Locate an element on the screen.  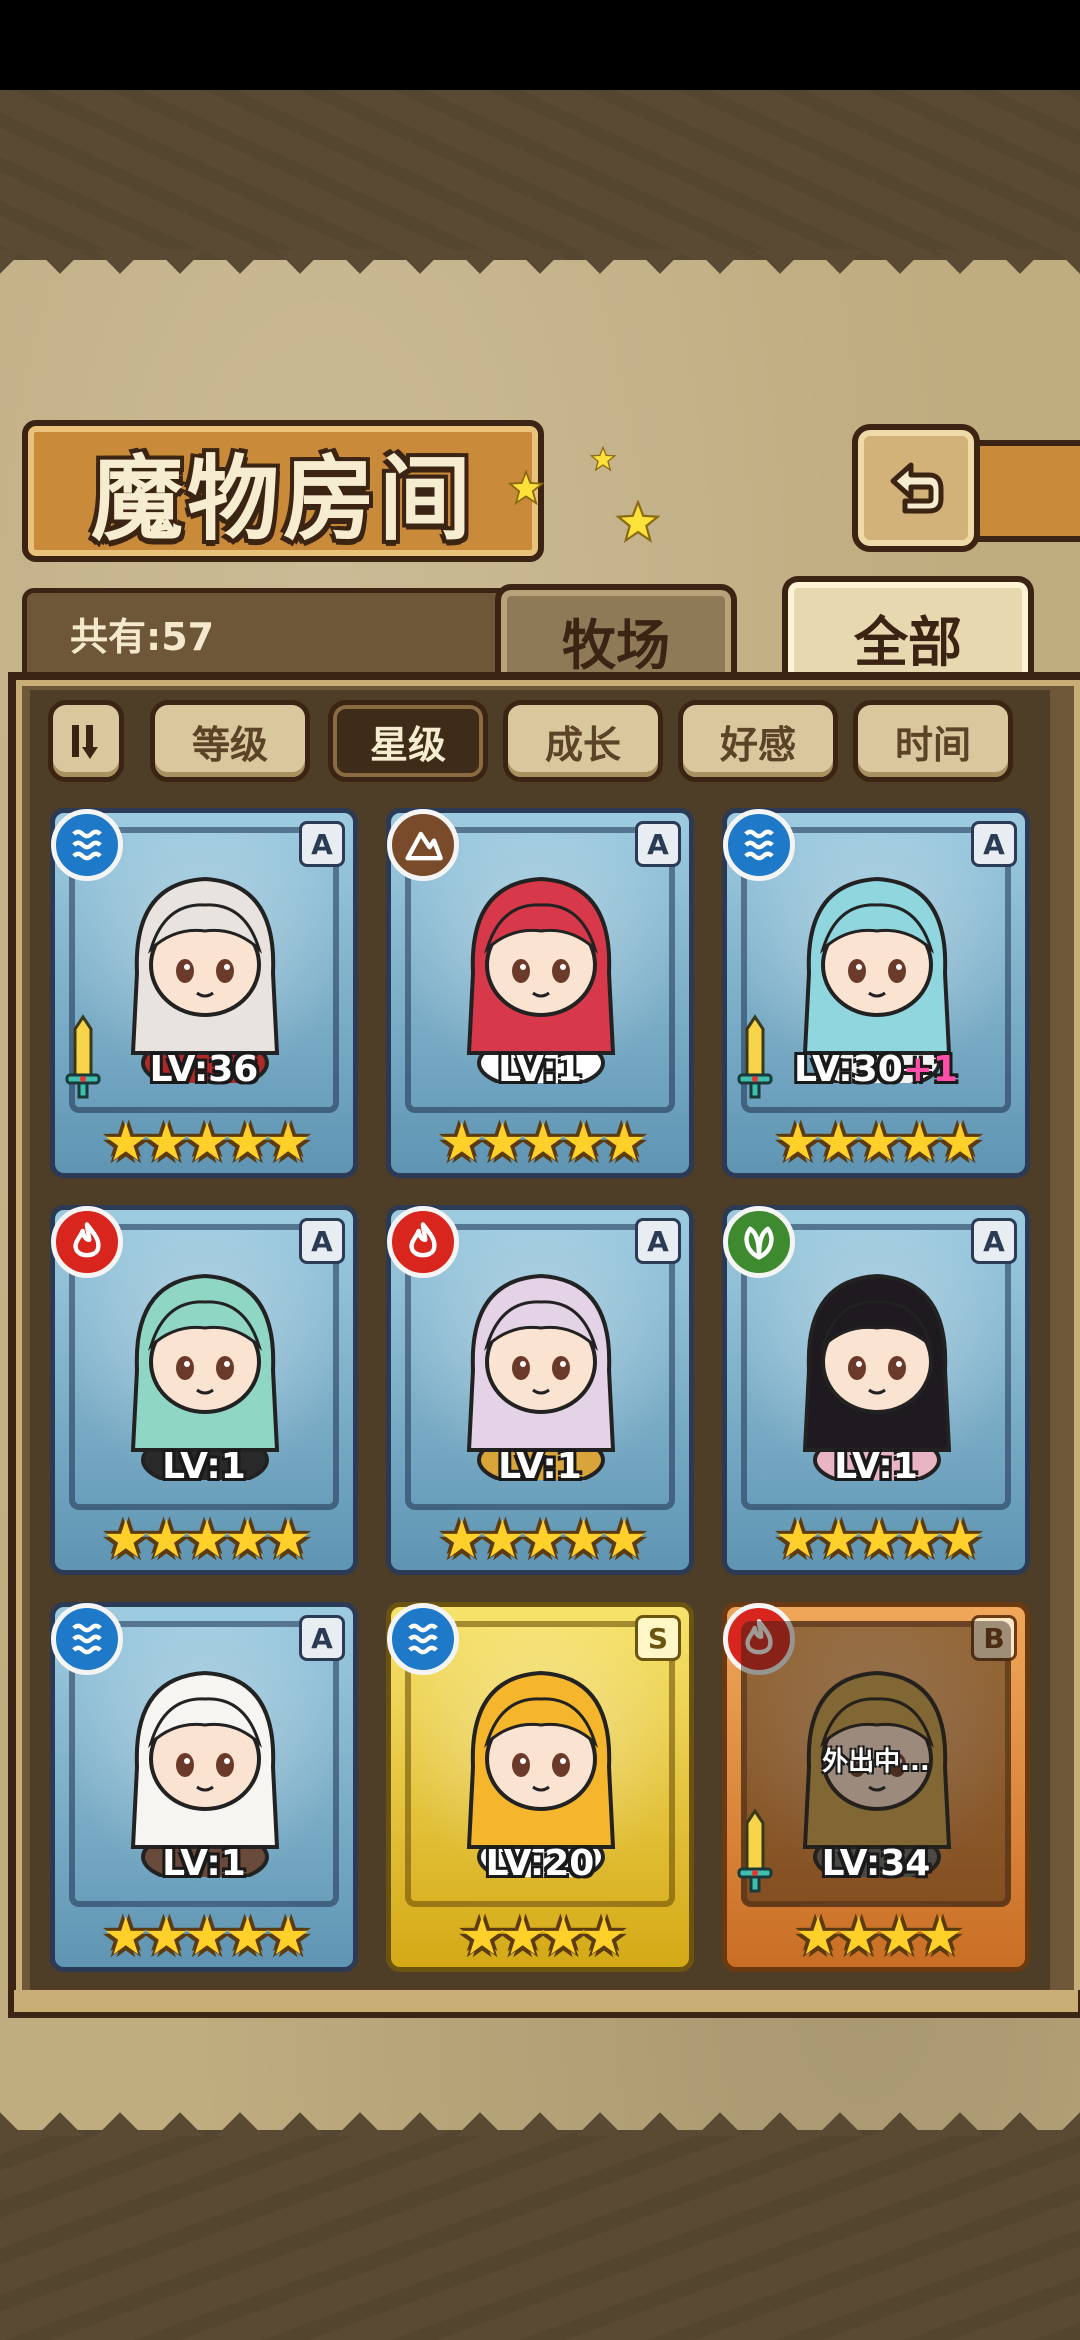
earth-element-icon is located at coordinates (423, 845).